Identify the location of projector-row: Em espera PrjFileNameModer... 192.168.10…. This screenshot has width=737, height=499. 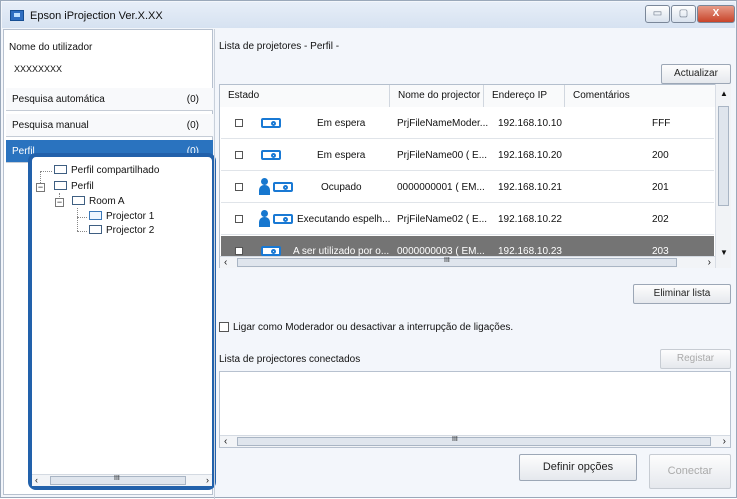
(467, 123).